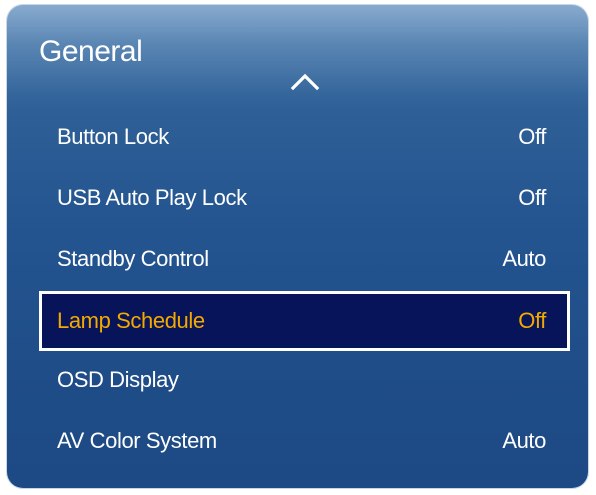 The width and height of the screenshot is (596, 495). I want to click on menu-item-label: OSD Display, so click(118, 379).